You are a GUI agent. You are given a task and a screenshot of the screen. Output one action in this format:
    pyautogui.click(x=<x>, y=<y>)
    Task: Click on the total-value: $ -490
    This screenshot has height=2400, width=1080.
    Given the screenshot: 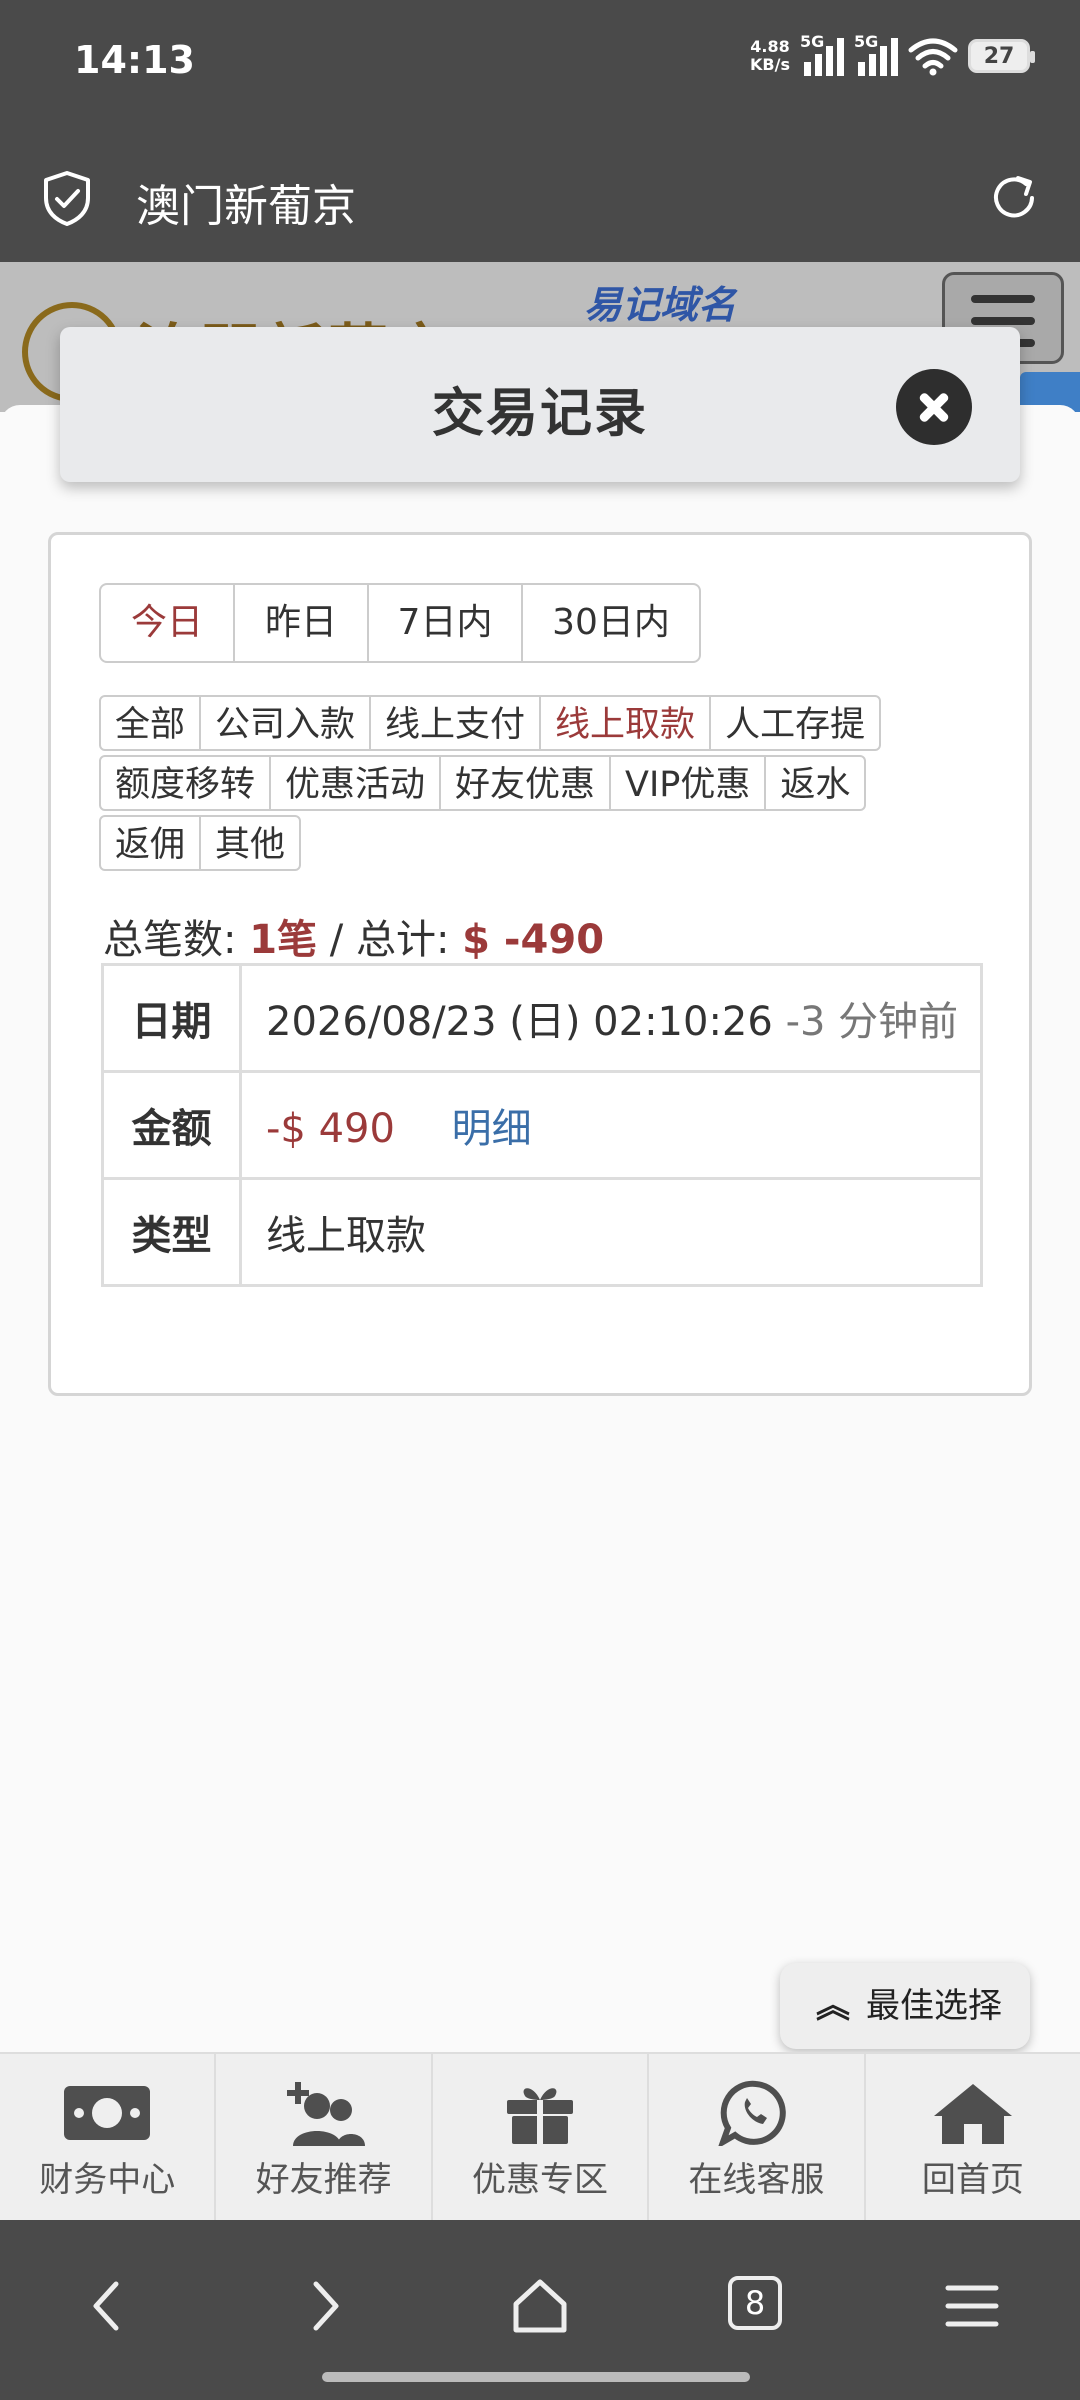 What is the action you would take?
    pyautogui.click(x=533, y=940)
    